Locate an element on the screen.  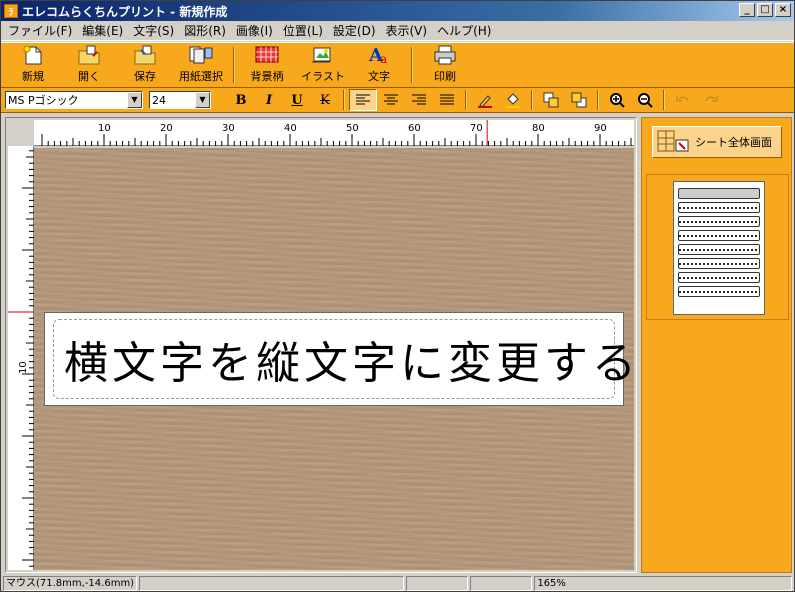
printer-icon is located at coordinates (445, 55).